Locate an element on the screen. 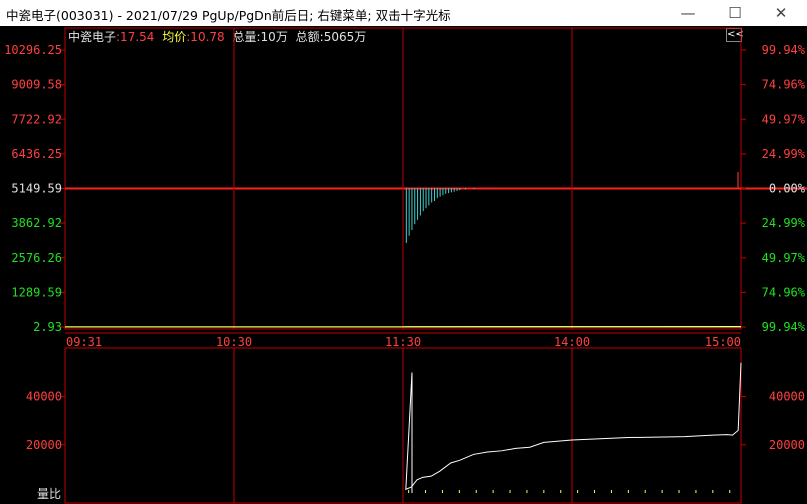 This screenshot has width=807, height=504. time-tick-label: 15:00 is located at coordinates (723, 342).